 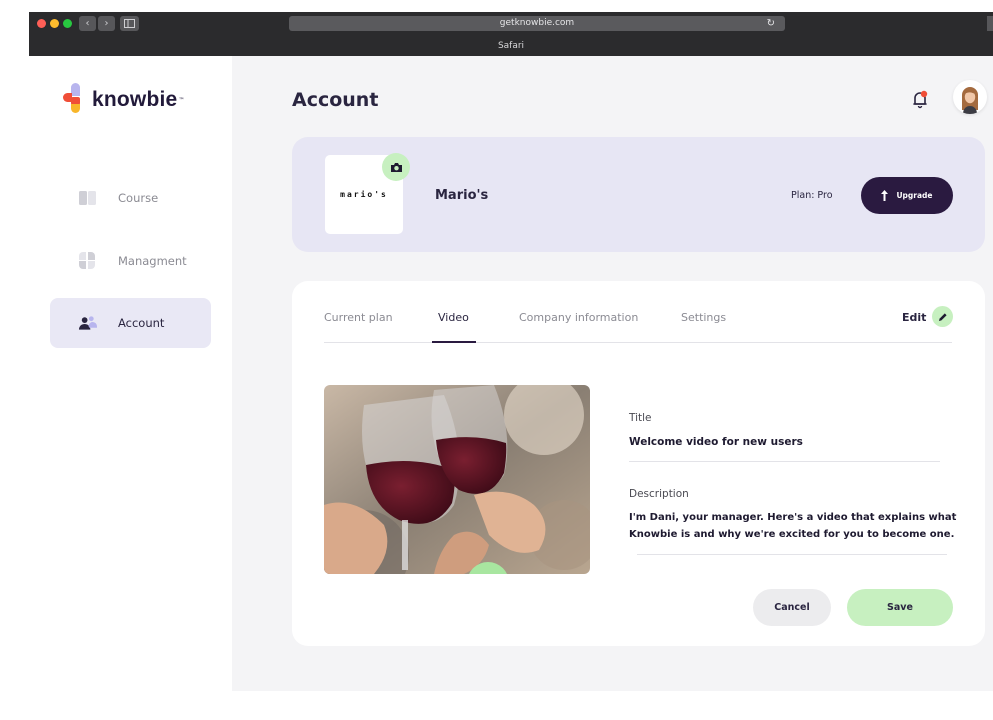 I want to click on upgrade-button: Upgrade, so click(x=907, y=195).